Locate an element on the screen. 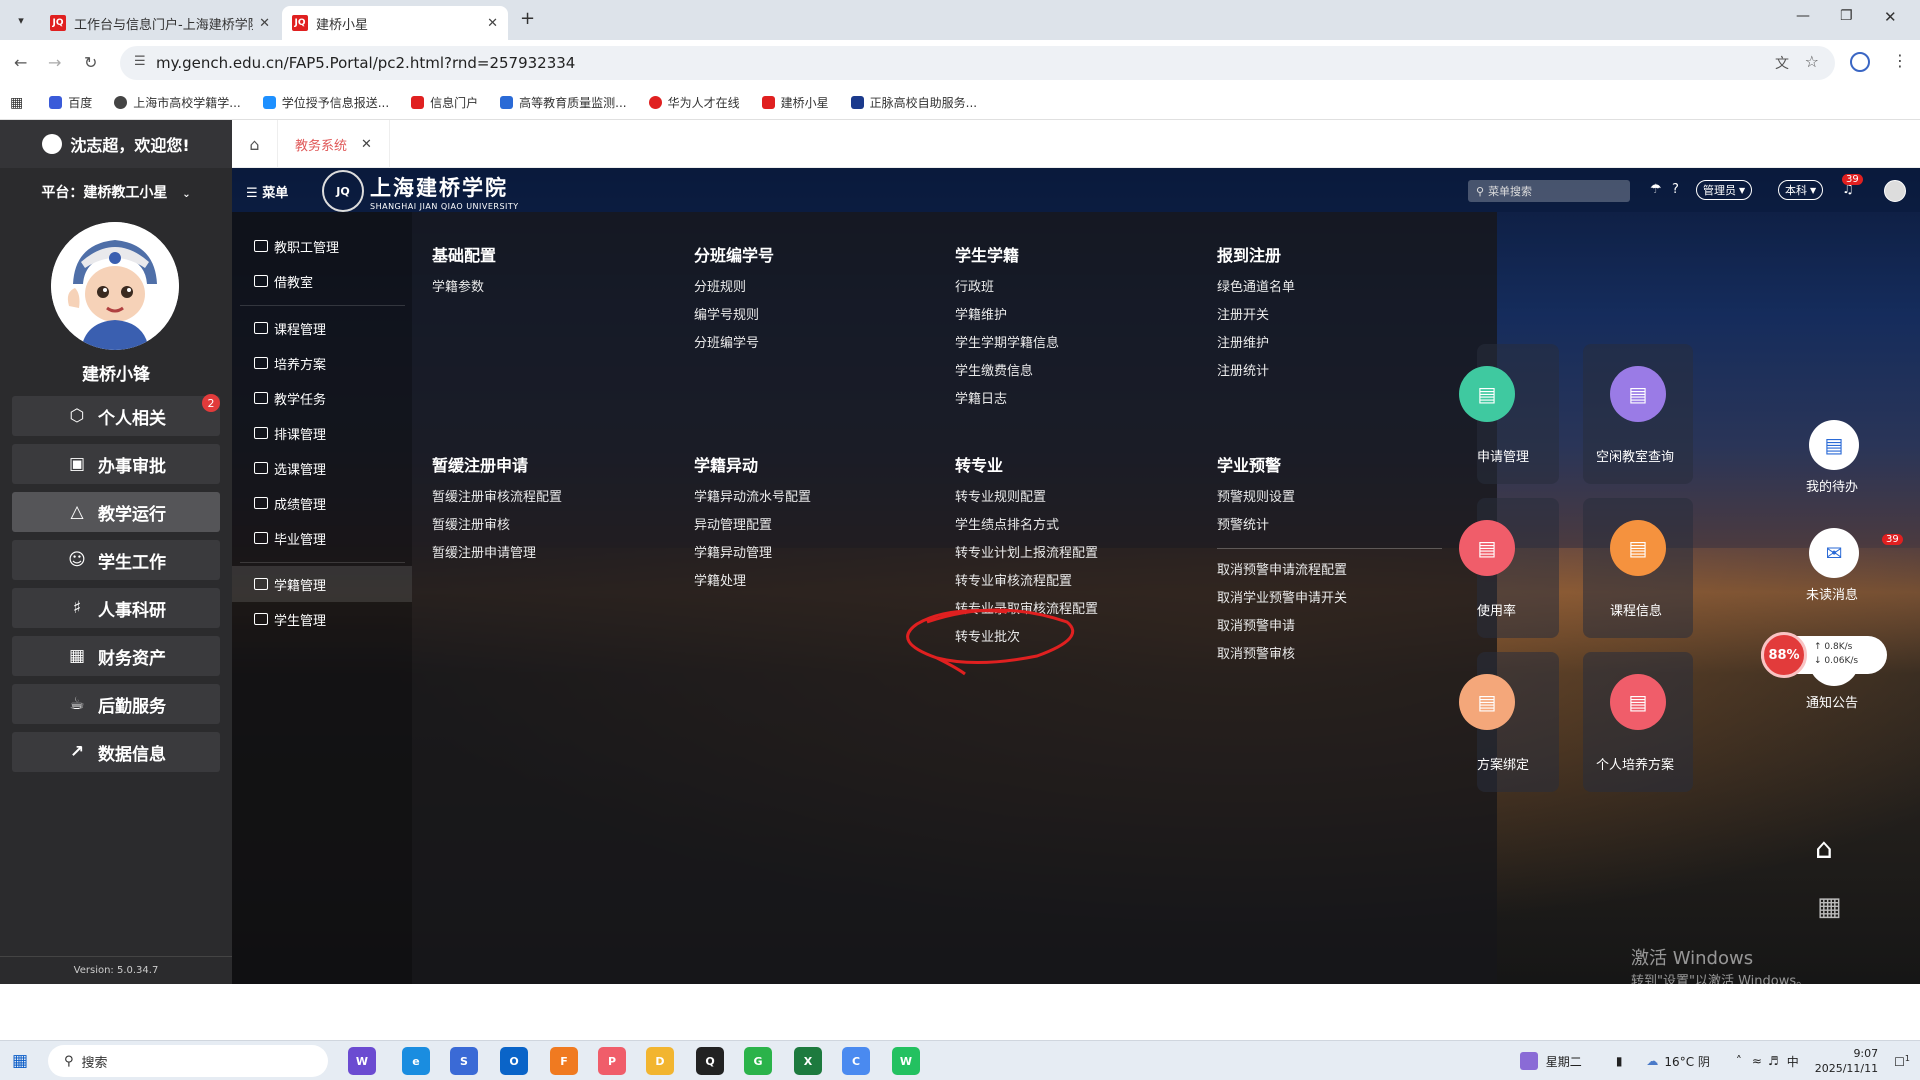 The height and width of the screenshot is (1080, 1920). close-icon: ✕ is located at coordinates (366, 144).